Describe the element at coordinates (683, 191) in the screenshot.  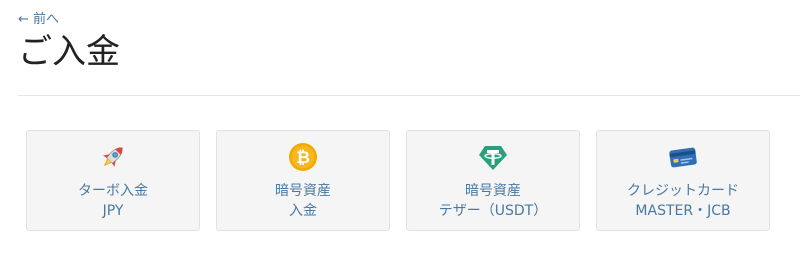
I see `card-label-line1: クレジットカード` at that location.